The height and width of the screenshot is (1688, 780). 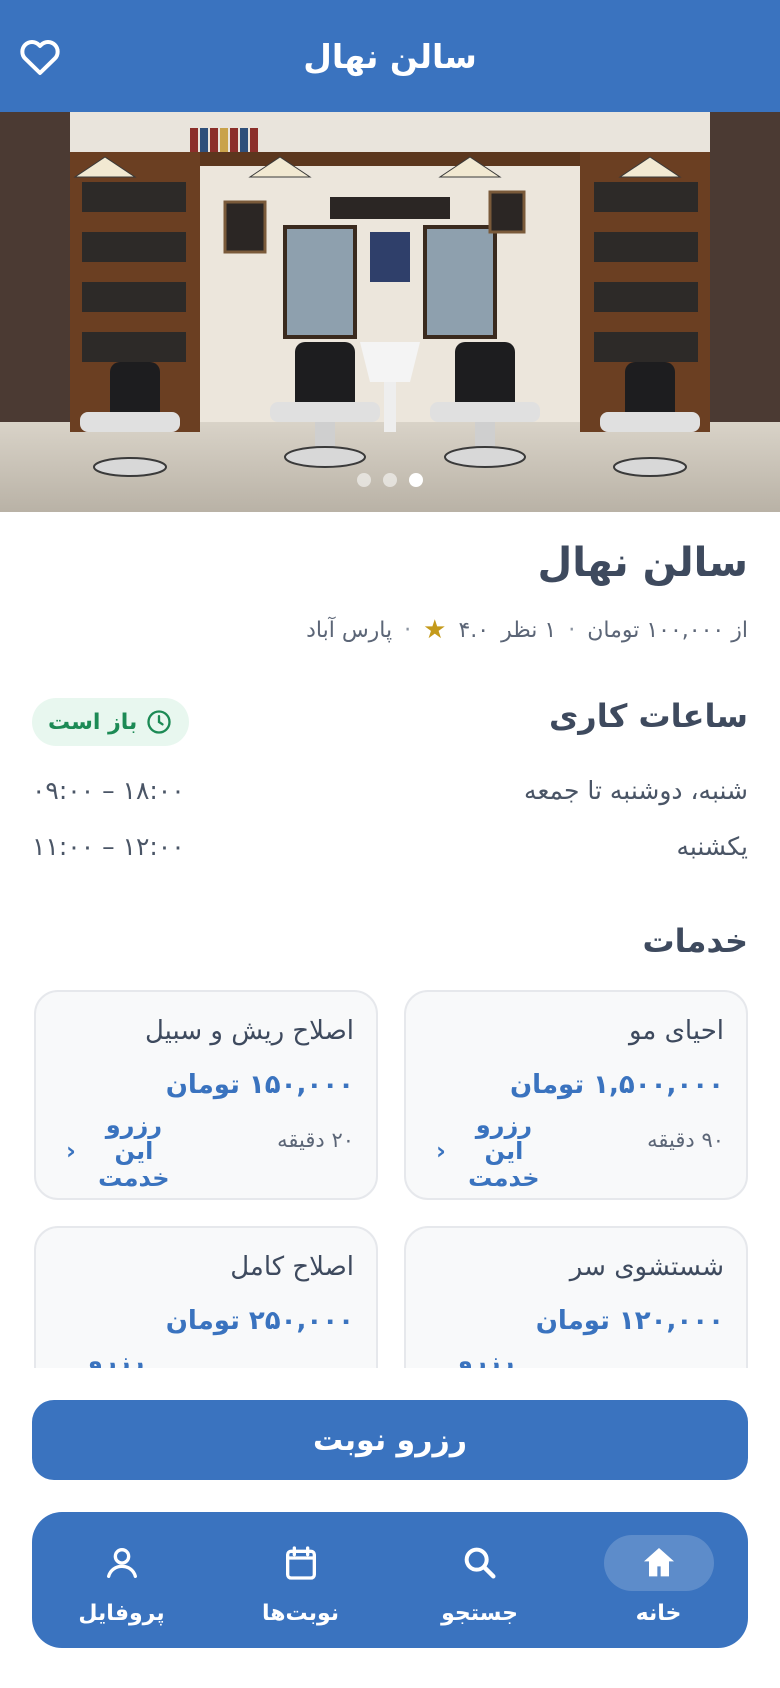 What do you see at coordinates (349, 630) in the screenshot?
I see `location-text: پارس آباد` at bounding box center [349, 630].